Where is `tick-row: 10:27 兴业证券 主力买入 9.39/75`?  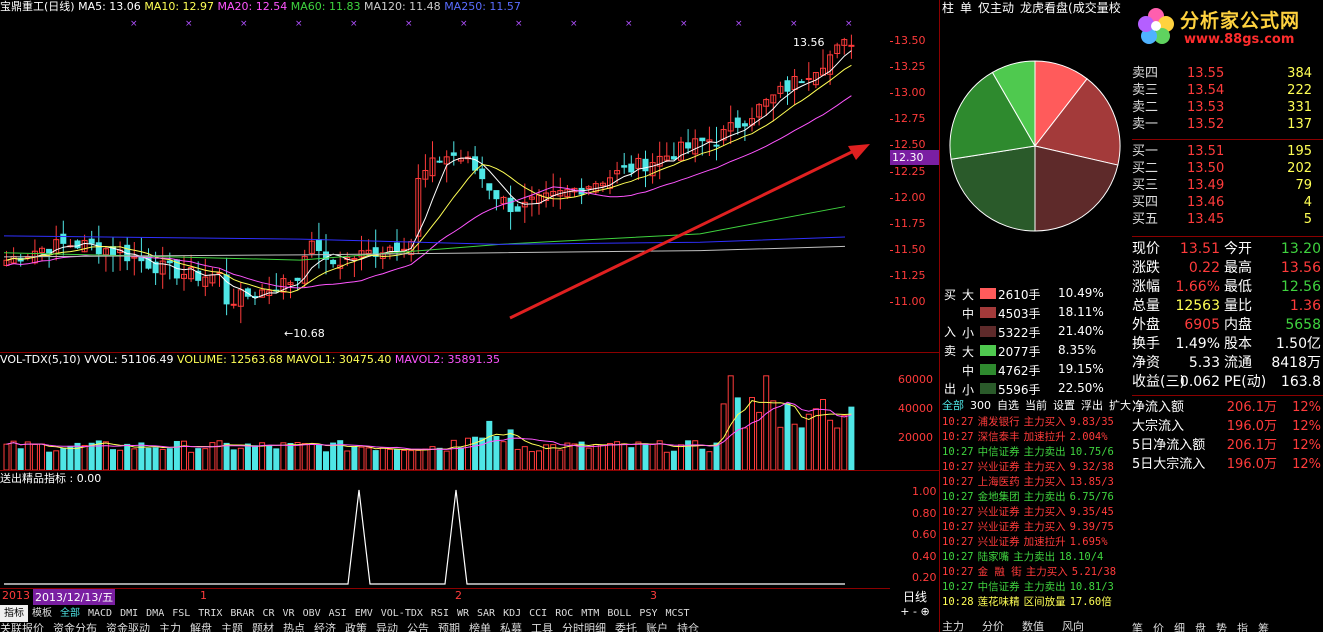 tick-row: 10:27 兴业证券 主力买入 9.39/75 is located at coordinates (1036, 527).